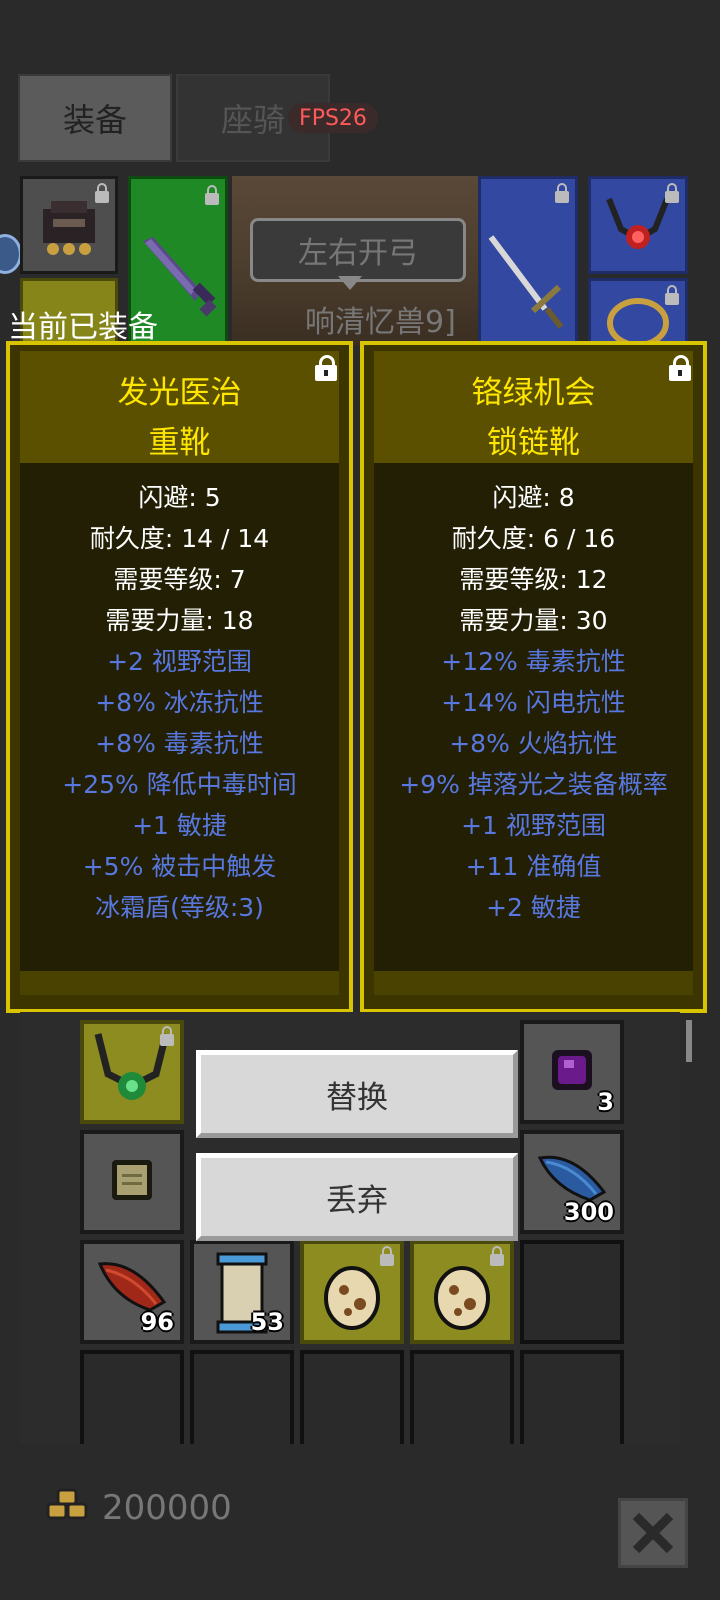 The image size is (720, 1600). Describe the element at coordinates (333, 118) in the screenshot. I see `fps-counter: FPS26` at that location.